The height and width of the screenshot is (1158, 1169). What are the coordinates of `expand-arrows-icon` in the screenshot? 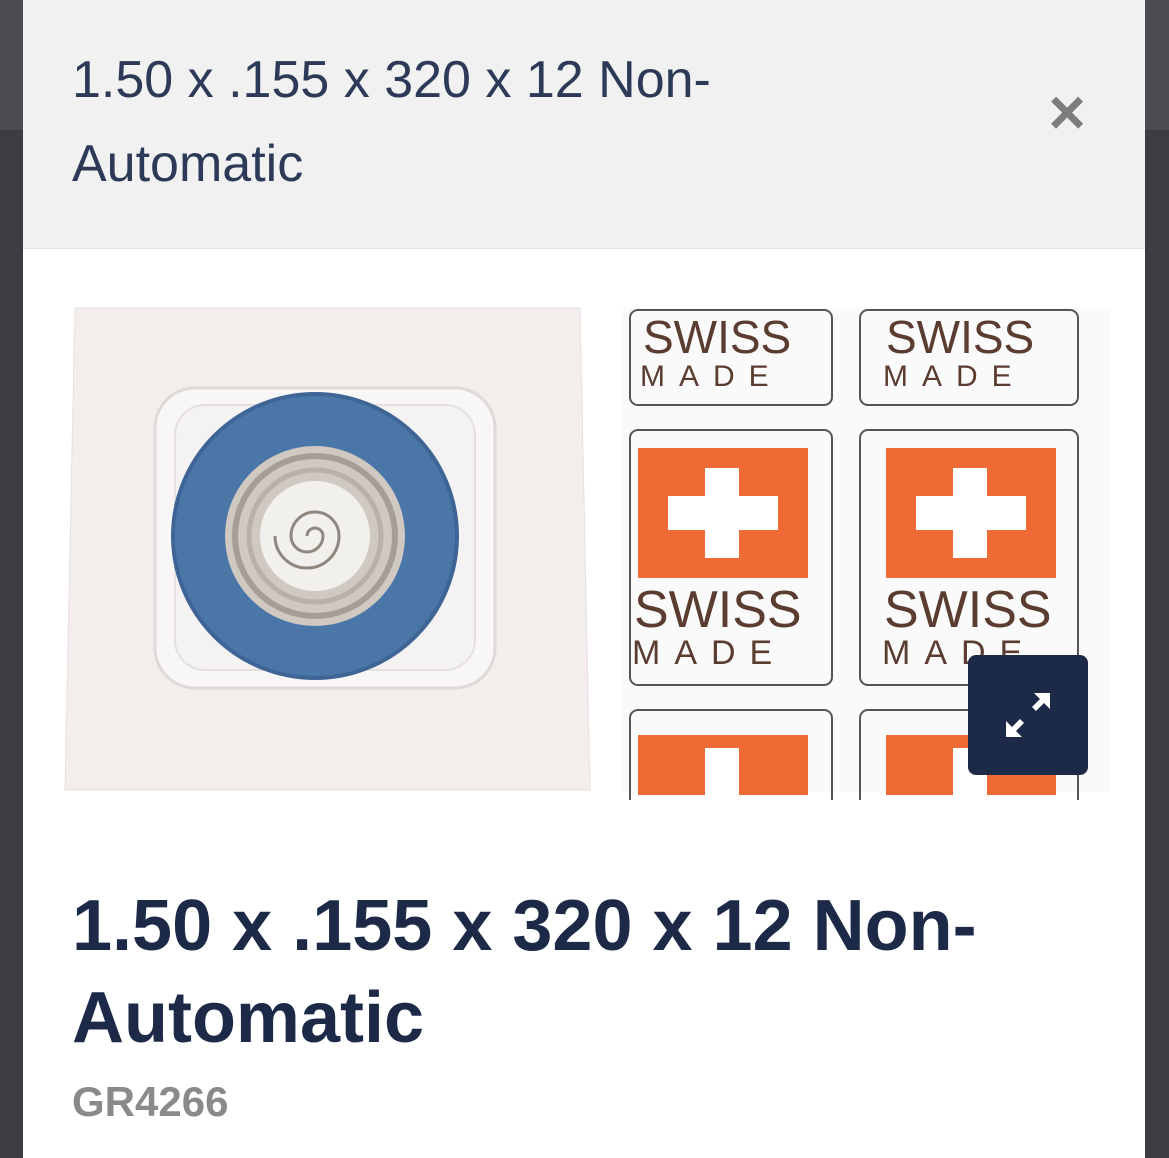 It's located at (1028, 715).